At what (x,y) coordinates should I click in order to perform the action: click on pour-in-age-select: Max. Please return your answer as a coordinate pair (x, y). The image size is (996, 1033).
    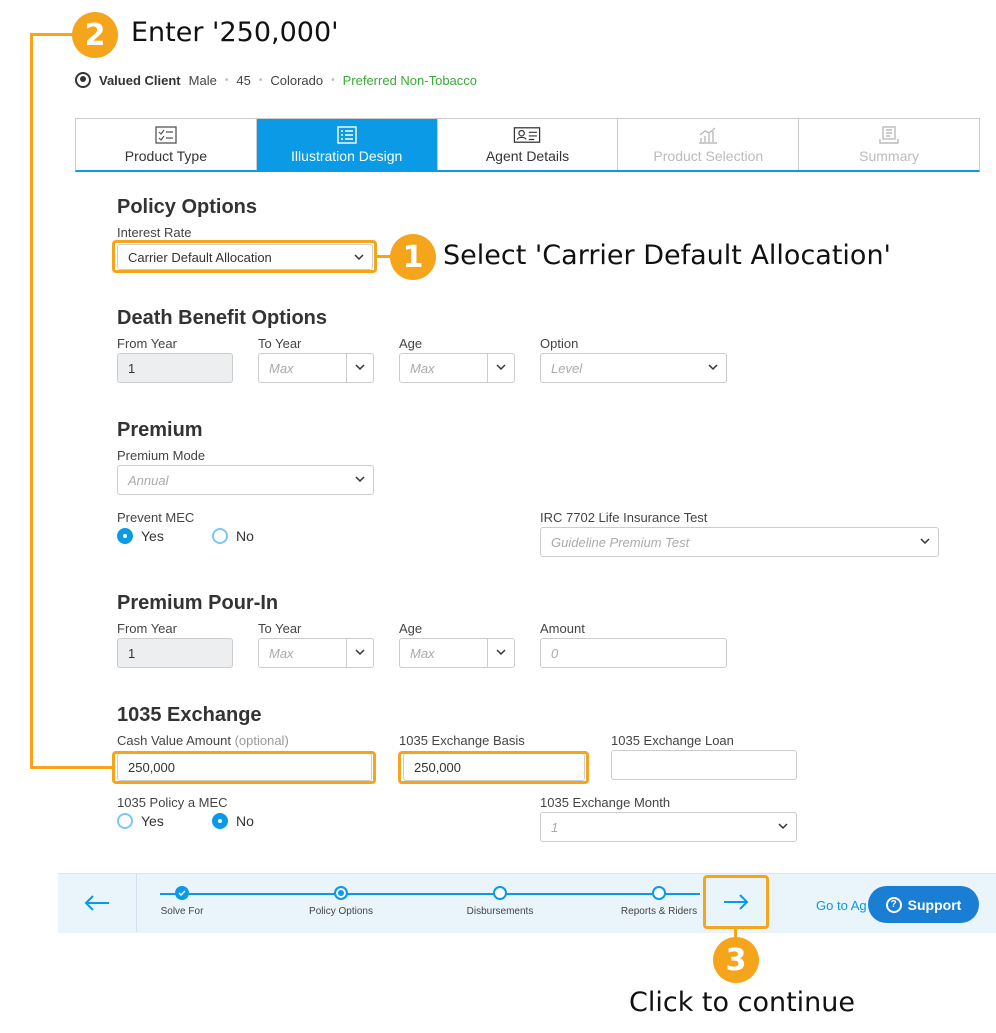
    Looking at the image, I should click on (457, 653).